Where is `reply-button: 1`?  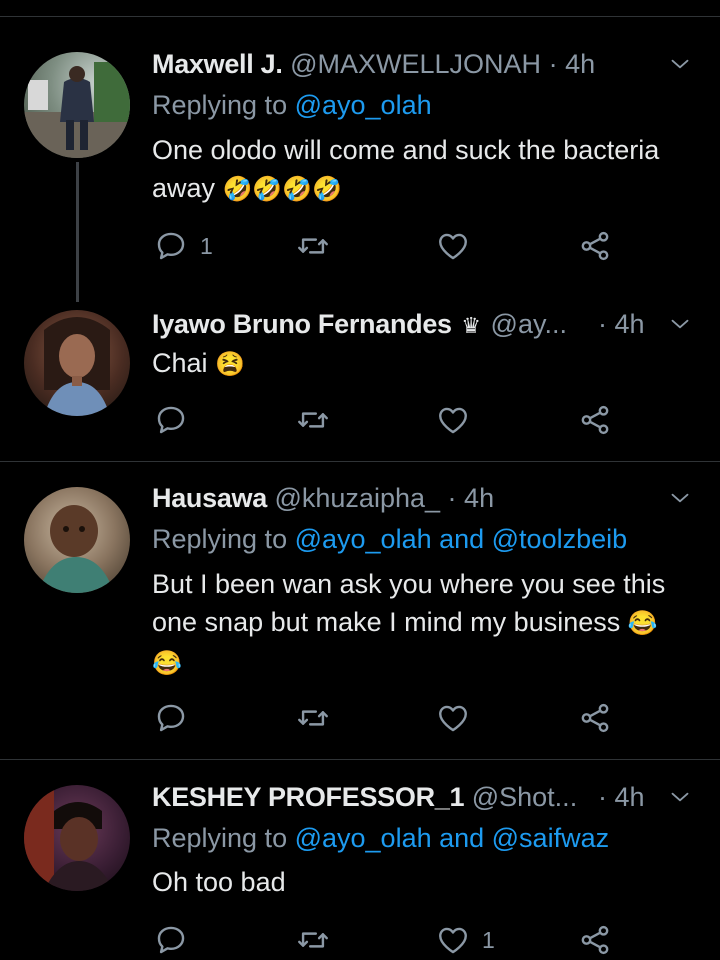
reply-button: 1 is located at coordinates (183, 246).